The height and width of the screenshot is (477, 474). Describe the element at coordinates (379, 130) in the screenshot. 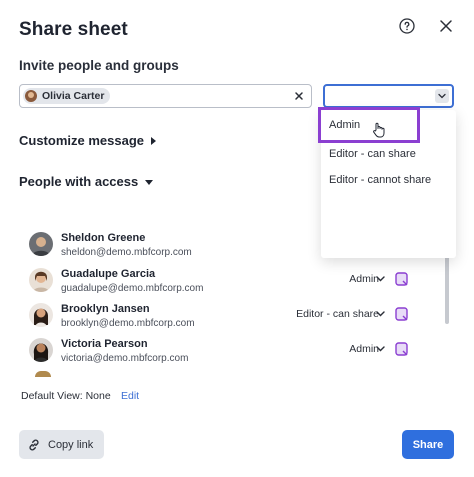

I see `hand-cursor-icon` at that location.